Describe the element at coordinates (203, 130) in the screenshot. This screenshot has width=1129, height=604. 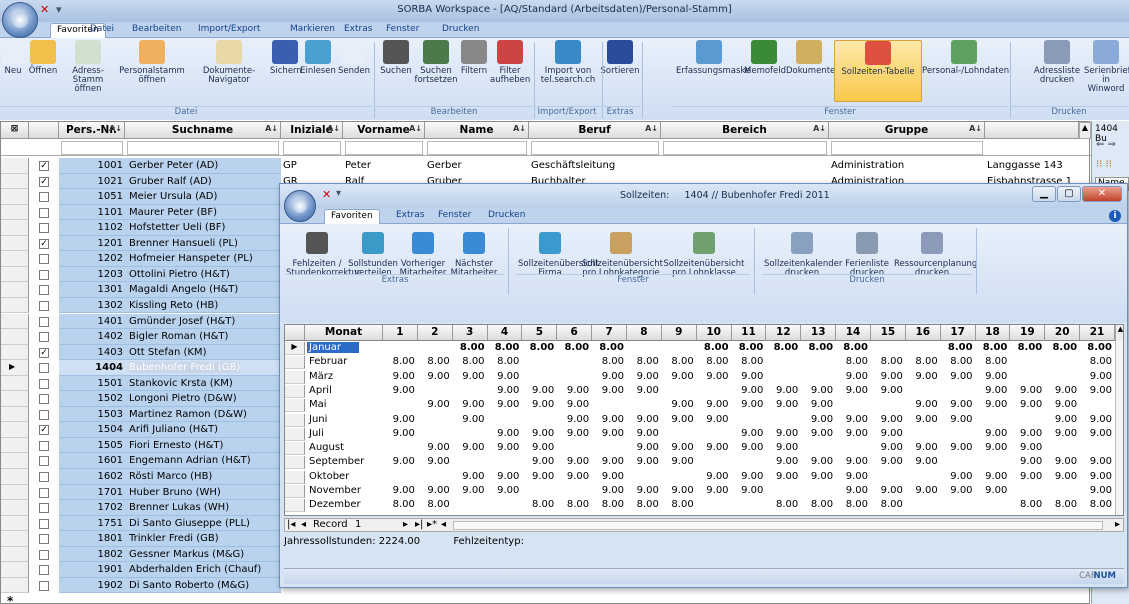
I see `column-header-suchname: Suchname A↓` at that location.